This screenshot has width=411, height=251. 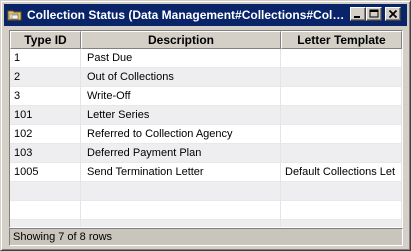 What do you see at coordinates (181, 77) in the screenshot?
I see `description-cell: Out of Collections` at bounding box center [181, 77].